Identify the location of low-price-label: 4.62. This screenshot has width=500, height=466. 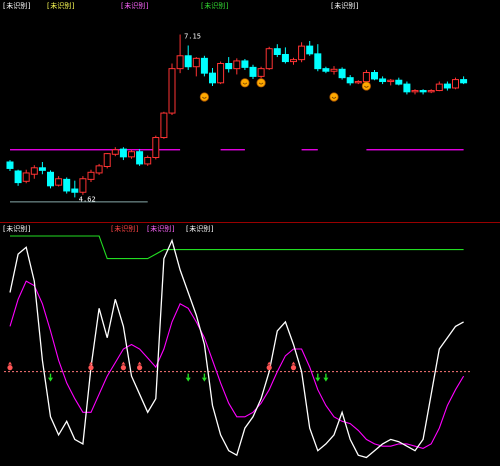
(87, 199).